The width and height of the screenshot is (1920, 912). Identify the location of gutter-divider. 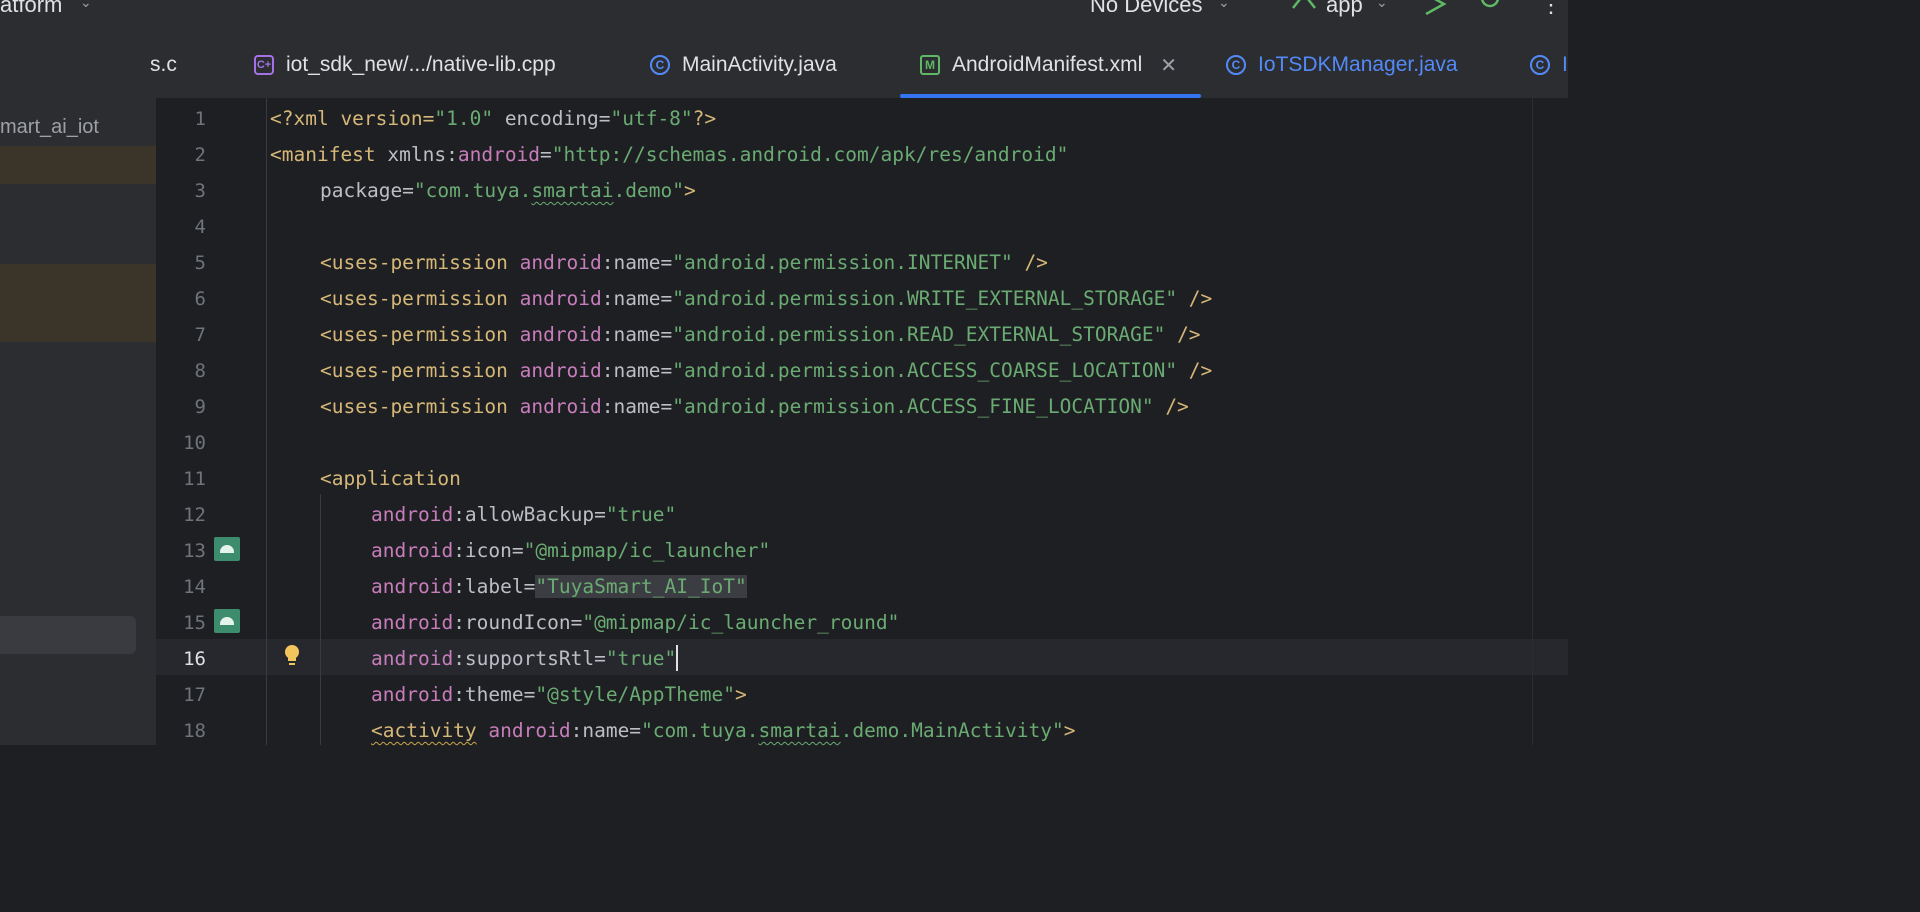
(266, 421).